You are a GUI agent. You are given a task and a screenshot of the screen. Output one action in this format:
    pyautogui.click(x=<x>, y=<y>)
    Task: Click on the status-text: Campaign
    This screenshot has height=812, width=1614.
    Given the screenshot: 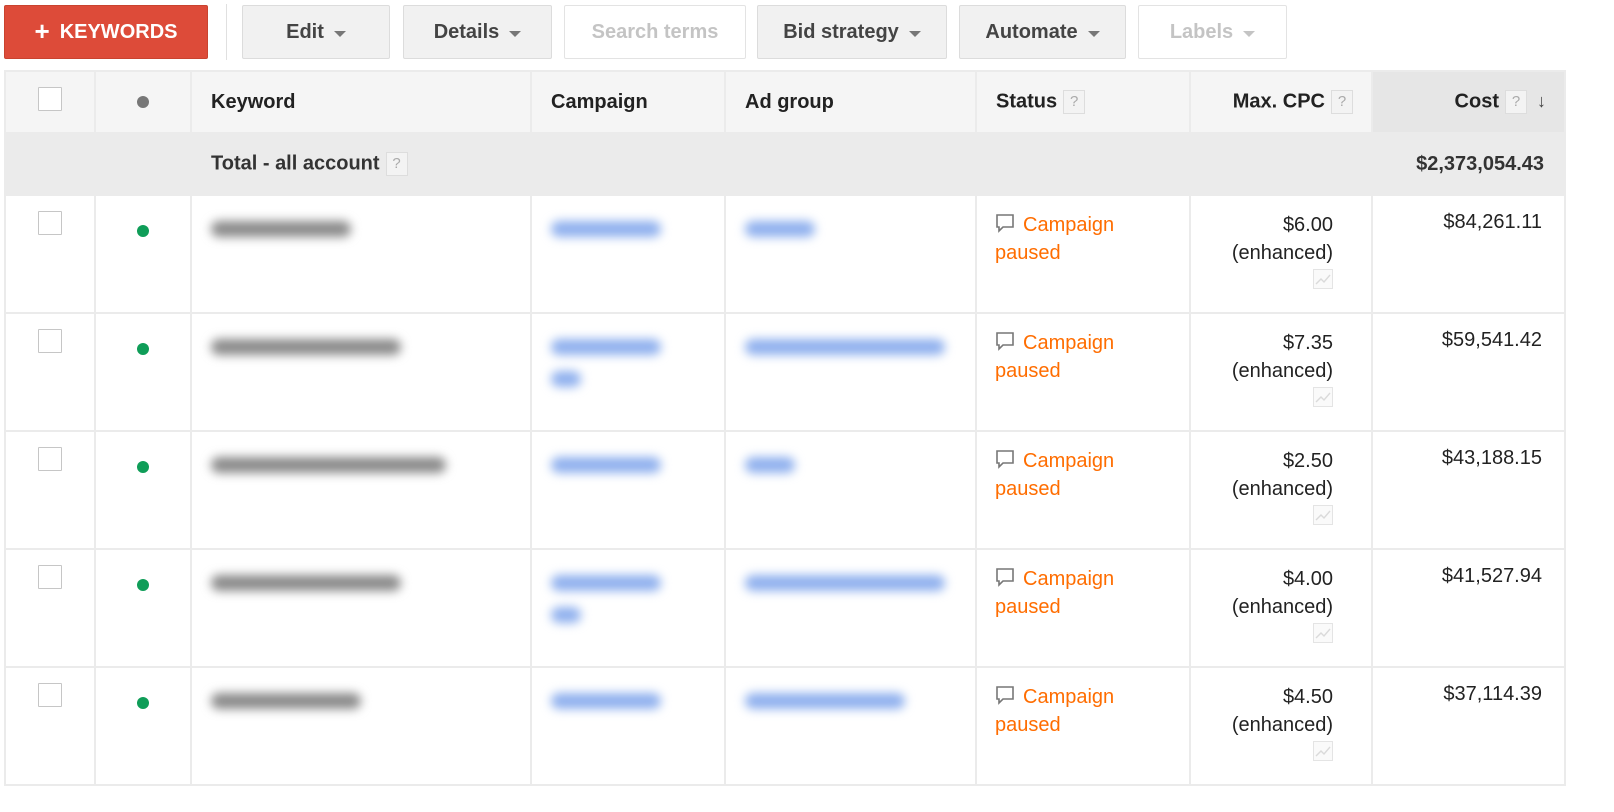 What is the action you would take?
    pyautogui.click(x=1069, y=225)
    